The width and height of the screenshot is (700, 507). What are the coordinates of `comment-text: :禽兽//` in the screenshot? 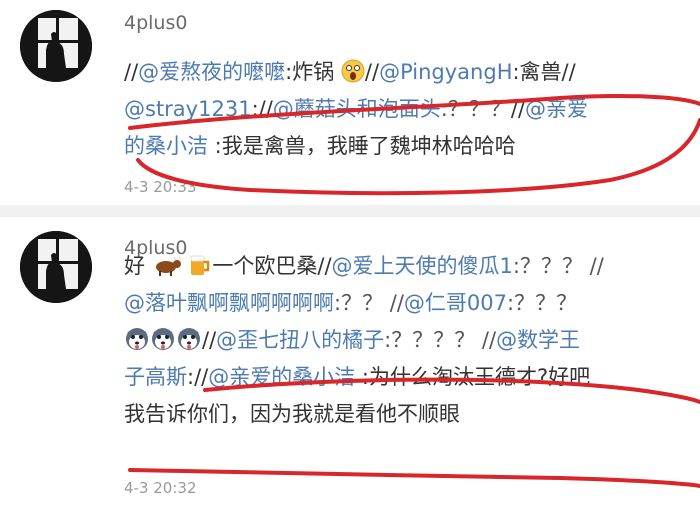 It's located at (544, 72).